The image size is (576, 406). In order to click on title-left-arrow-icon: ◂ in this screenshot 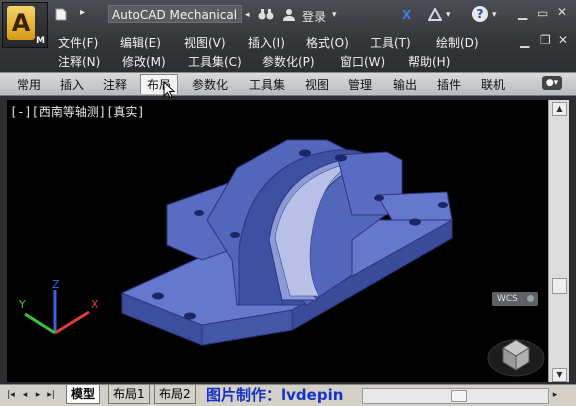, I will do `click(247, 15)`.